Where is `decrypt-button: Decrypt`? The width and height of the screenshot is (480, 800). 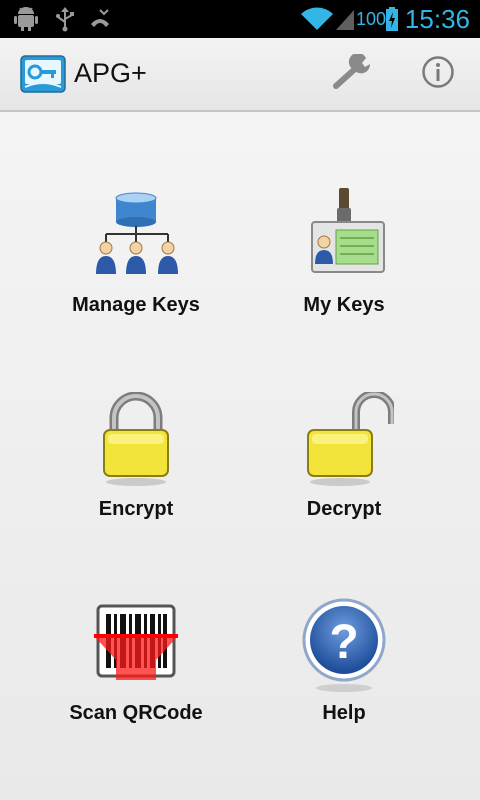
decrypt-button: Decrypt is located at coordinates (344, 481).